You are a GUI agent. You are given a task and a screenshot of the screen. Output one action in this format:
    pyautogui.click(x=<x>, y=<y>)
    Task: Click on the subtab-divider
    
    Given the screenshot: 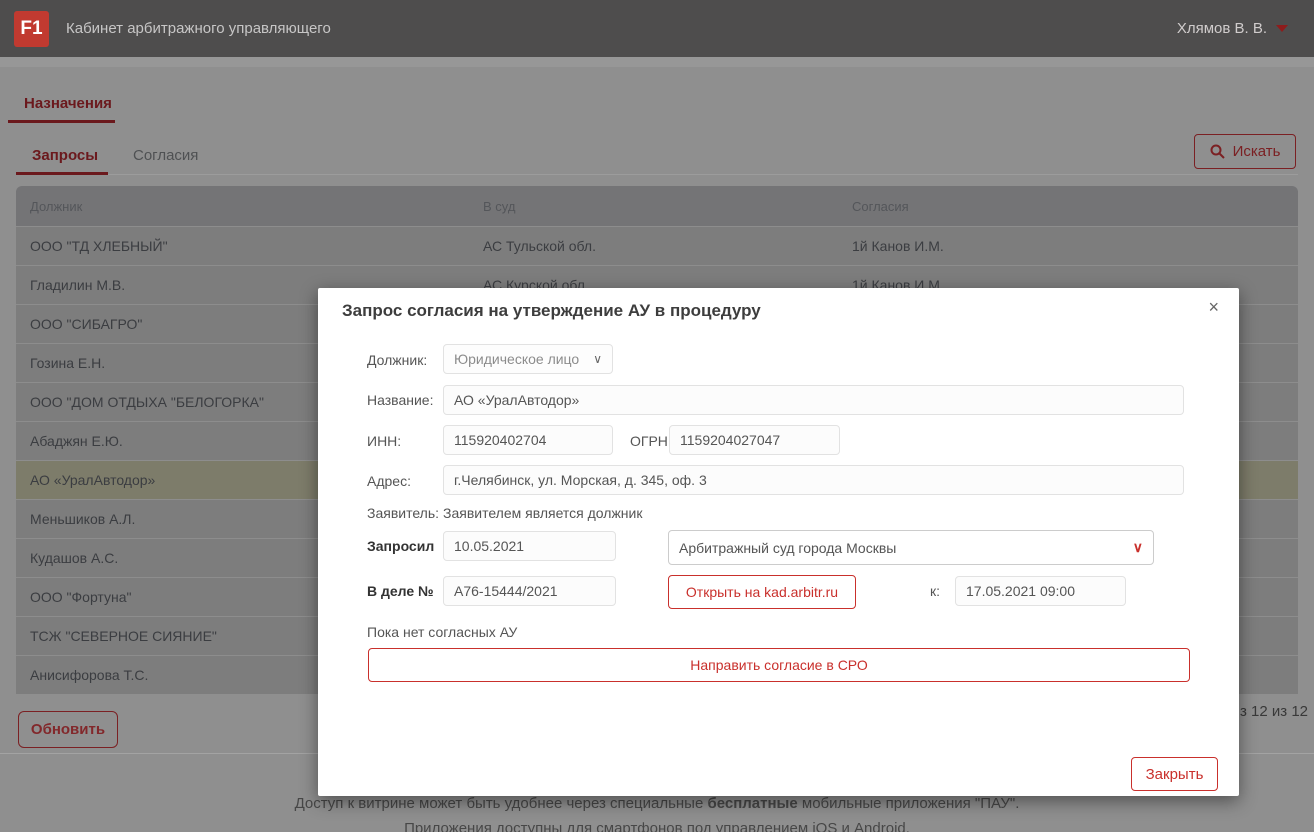 What is the action you would take?
    pyautogui.click(x=657, y=174)
    